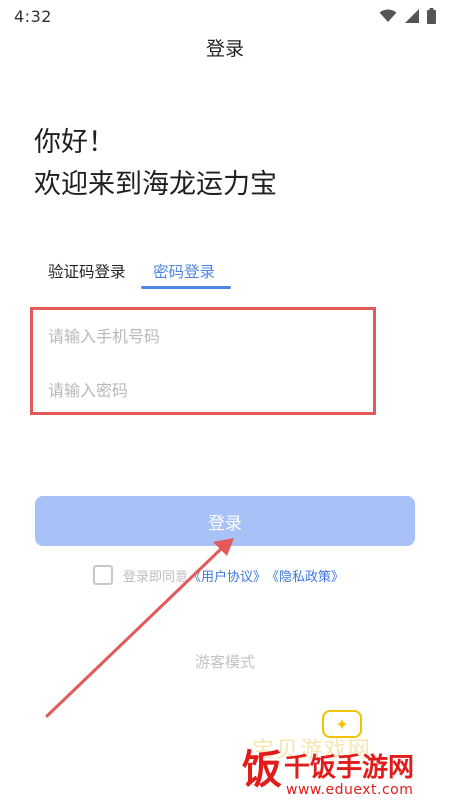  What do you see at coordinates (349, 768) in the screenshot?
I see `watermark-title: 千饭手游网` at bounding box center [349, 768].